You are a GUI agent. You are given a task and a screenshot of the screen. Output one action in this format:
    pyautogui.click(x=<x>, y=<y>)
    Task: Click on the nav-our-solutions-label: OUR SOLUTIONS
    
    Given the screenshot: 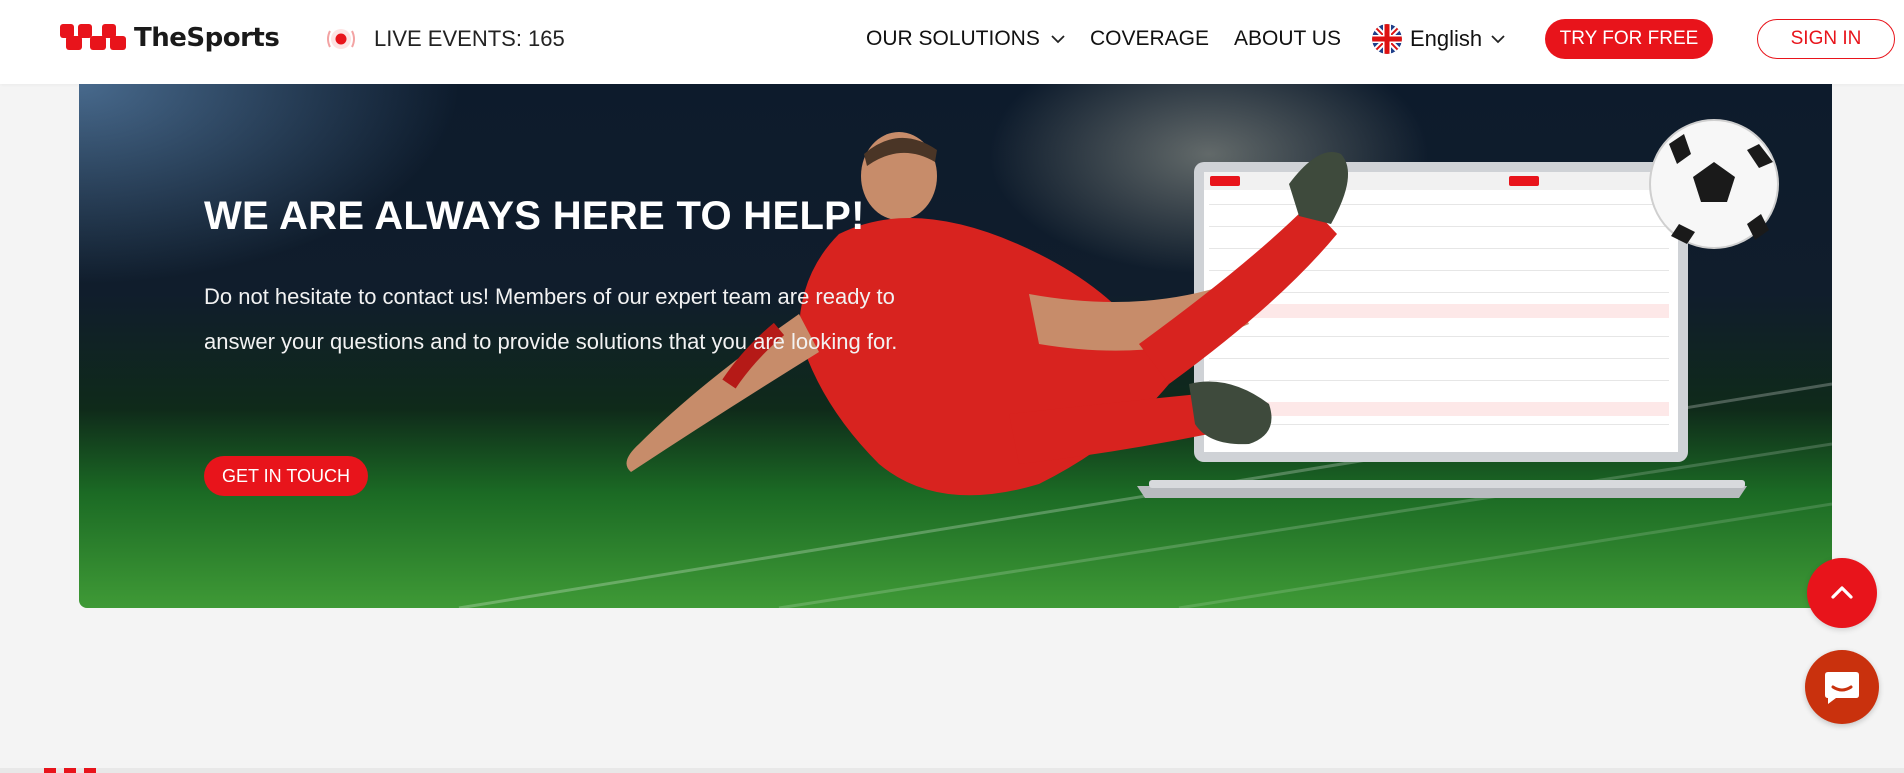 What is the action you would take?
    pyautogui.click(x=953, y=38)
    